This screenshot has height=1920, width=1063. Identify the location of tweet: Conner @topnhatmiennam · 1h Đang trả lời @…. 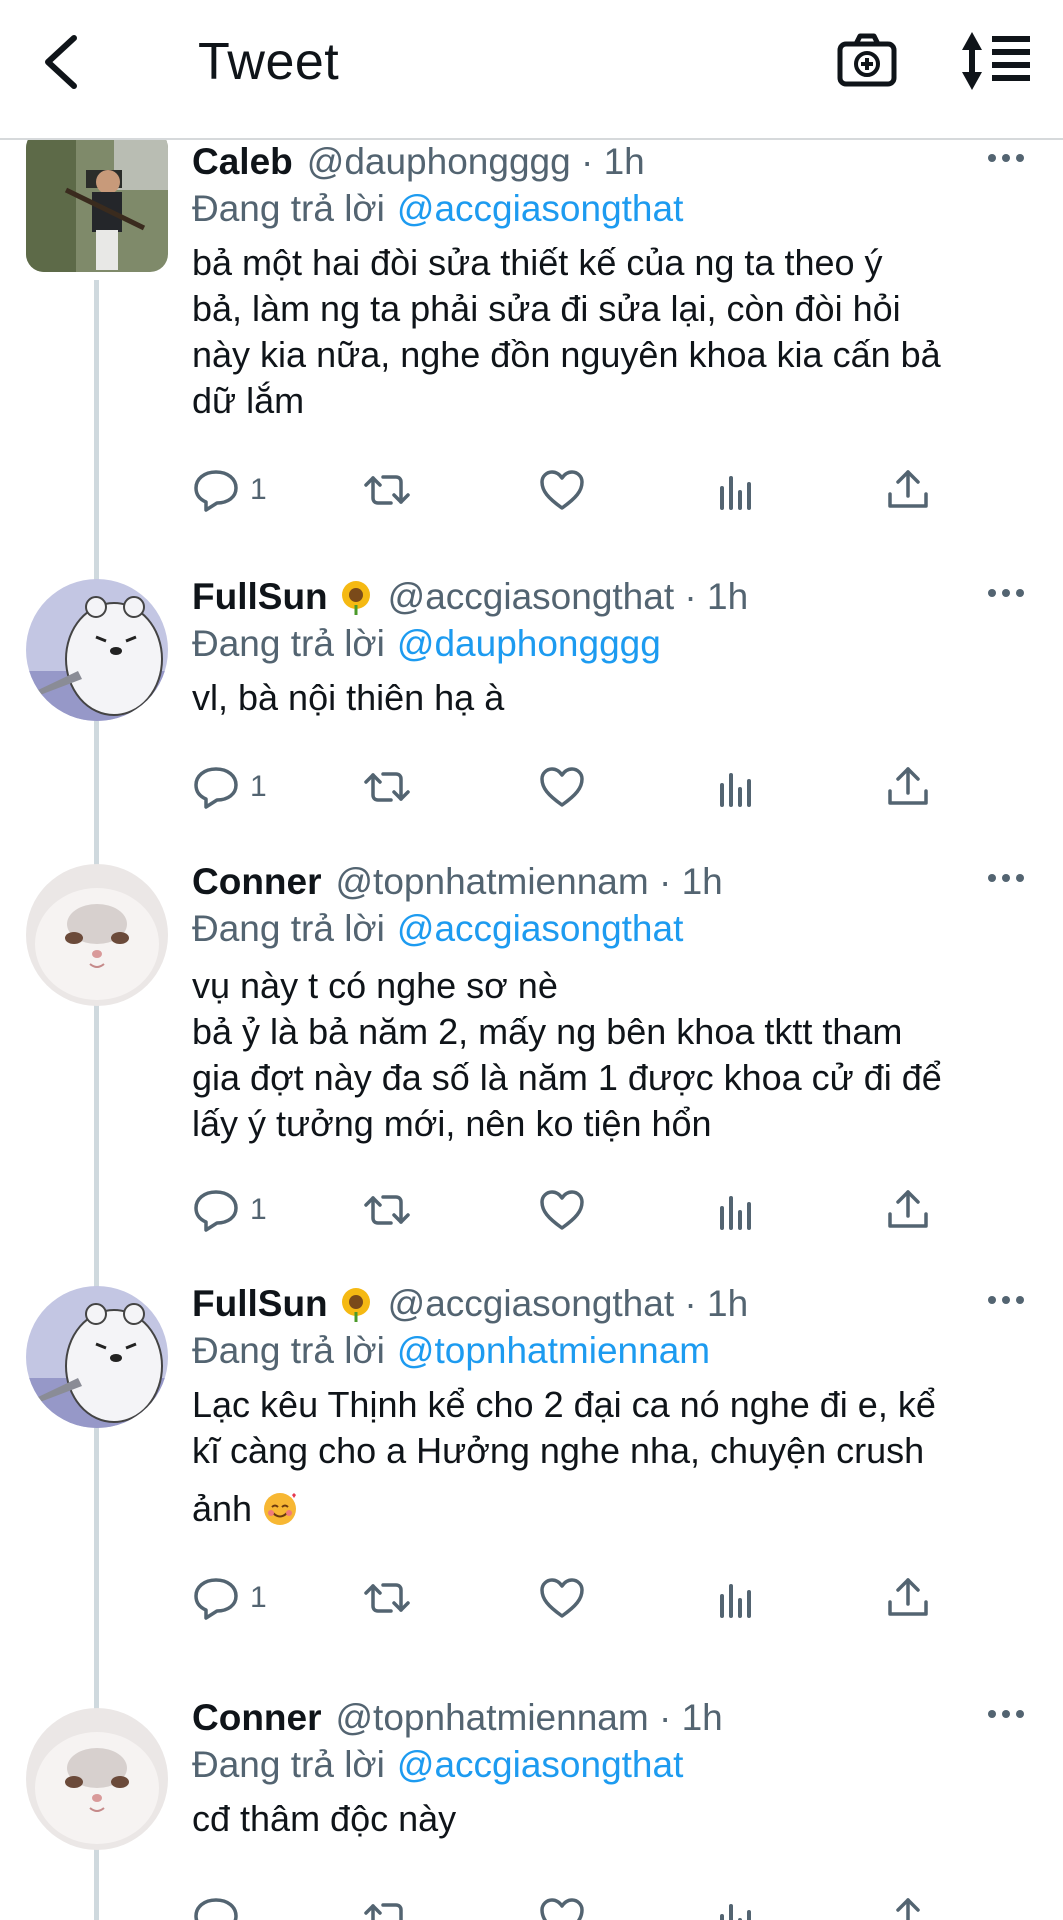
(531, 1808).